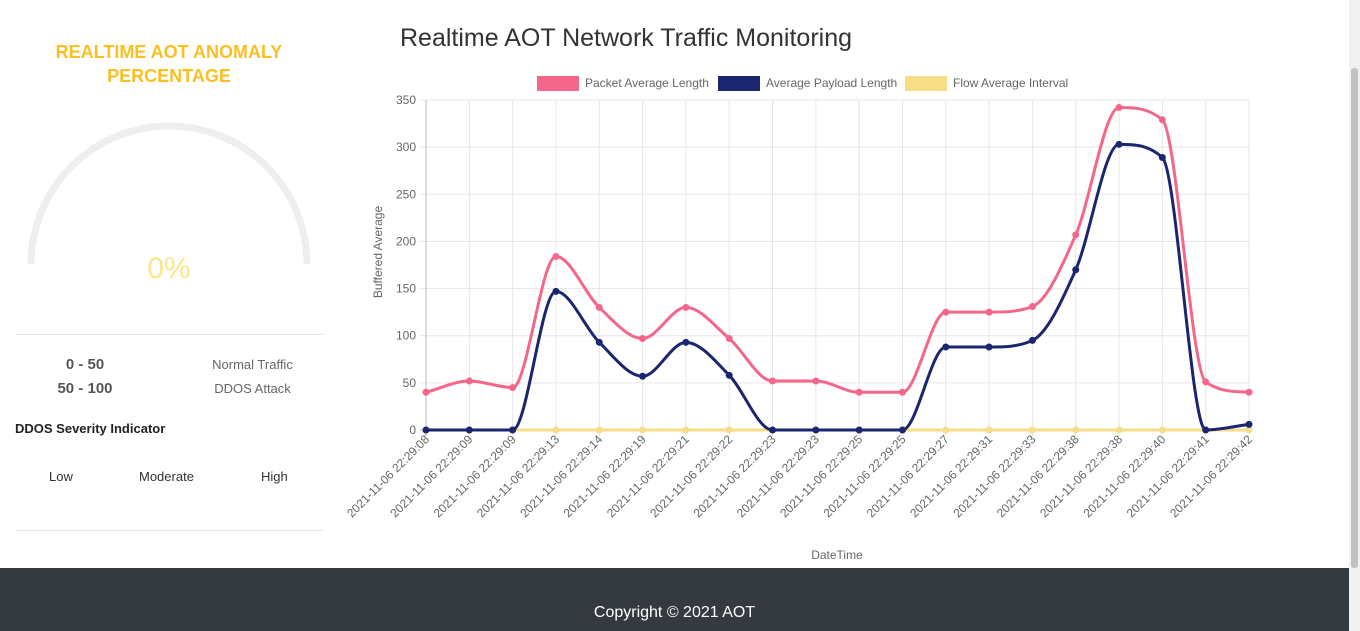 The image size is (1360, 631). I want to click on gauge-track, so click(169, 193).